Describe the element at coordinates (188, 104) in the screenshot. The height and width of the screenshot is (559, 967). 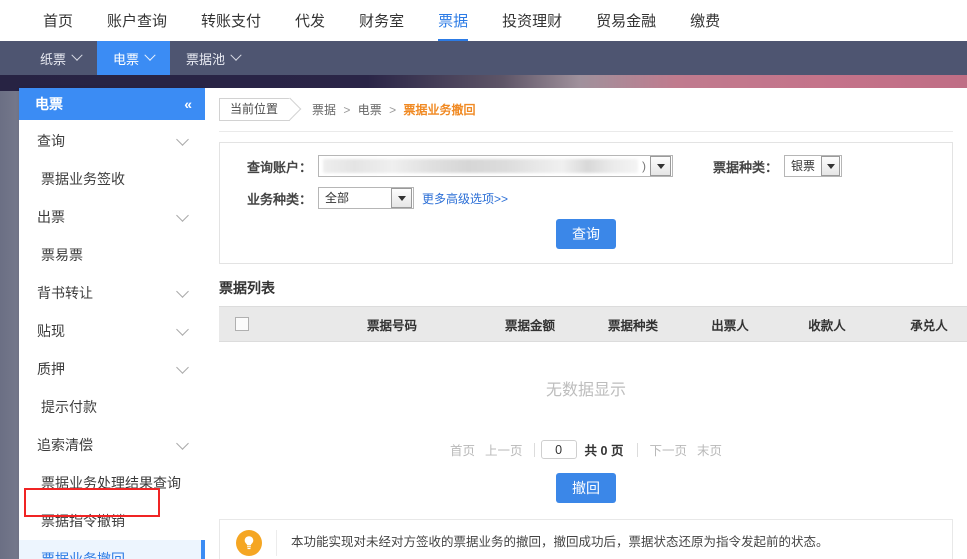
I see `collapse-icon: «` at that location.